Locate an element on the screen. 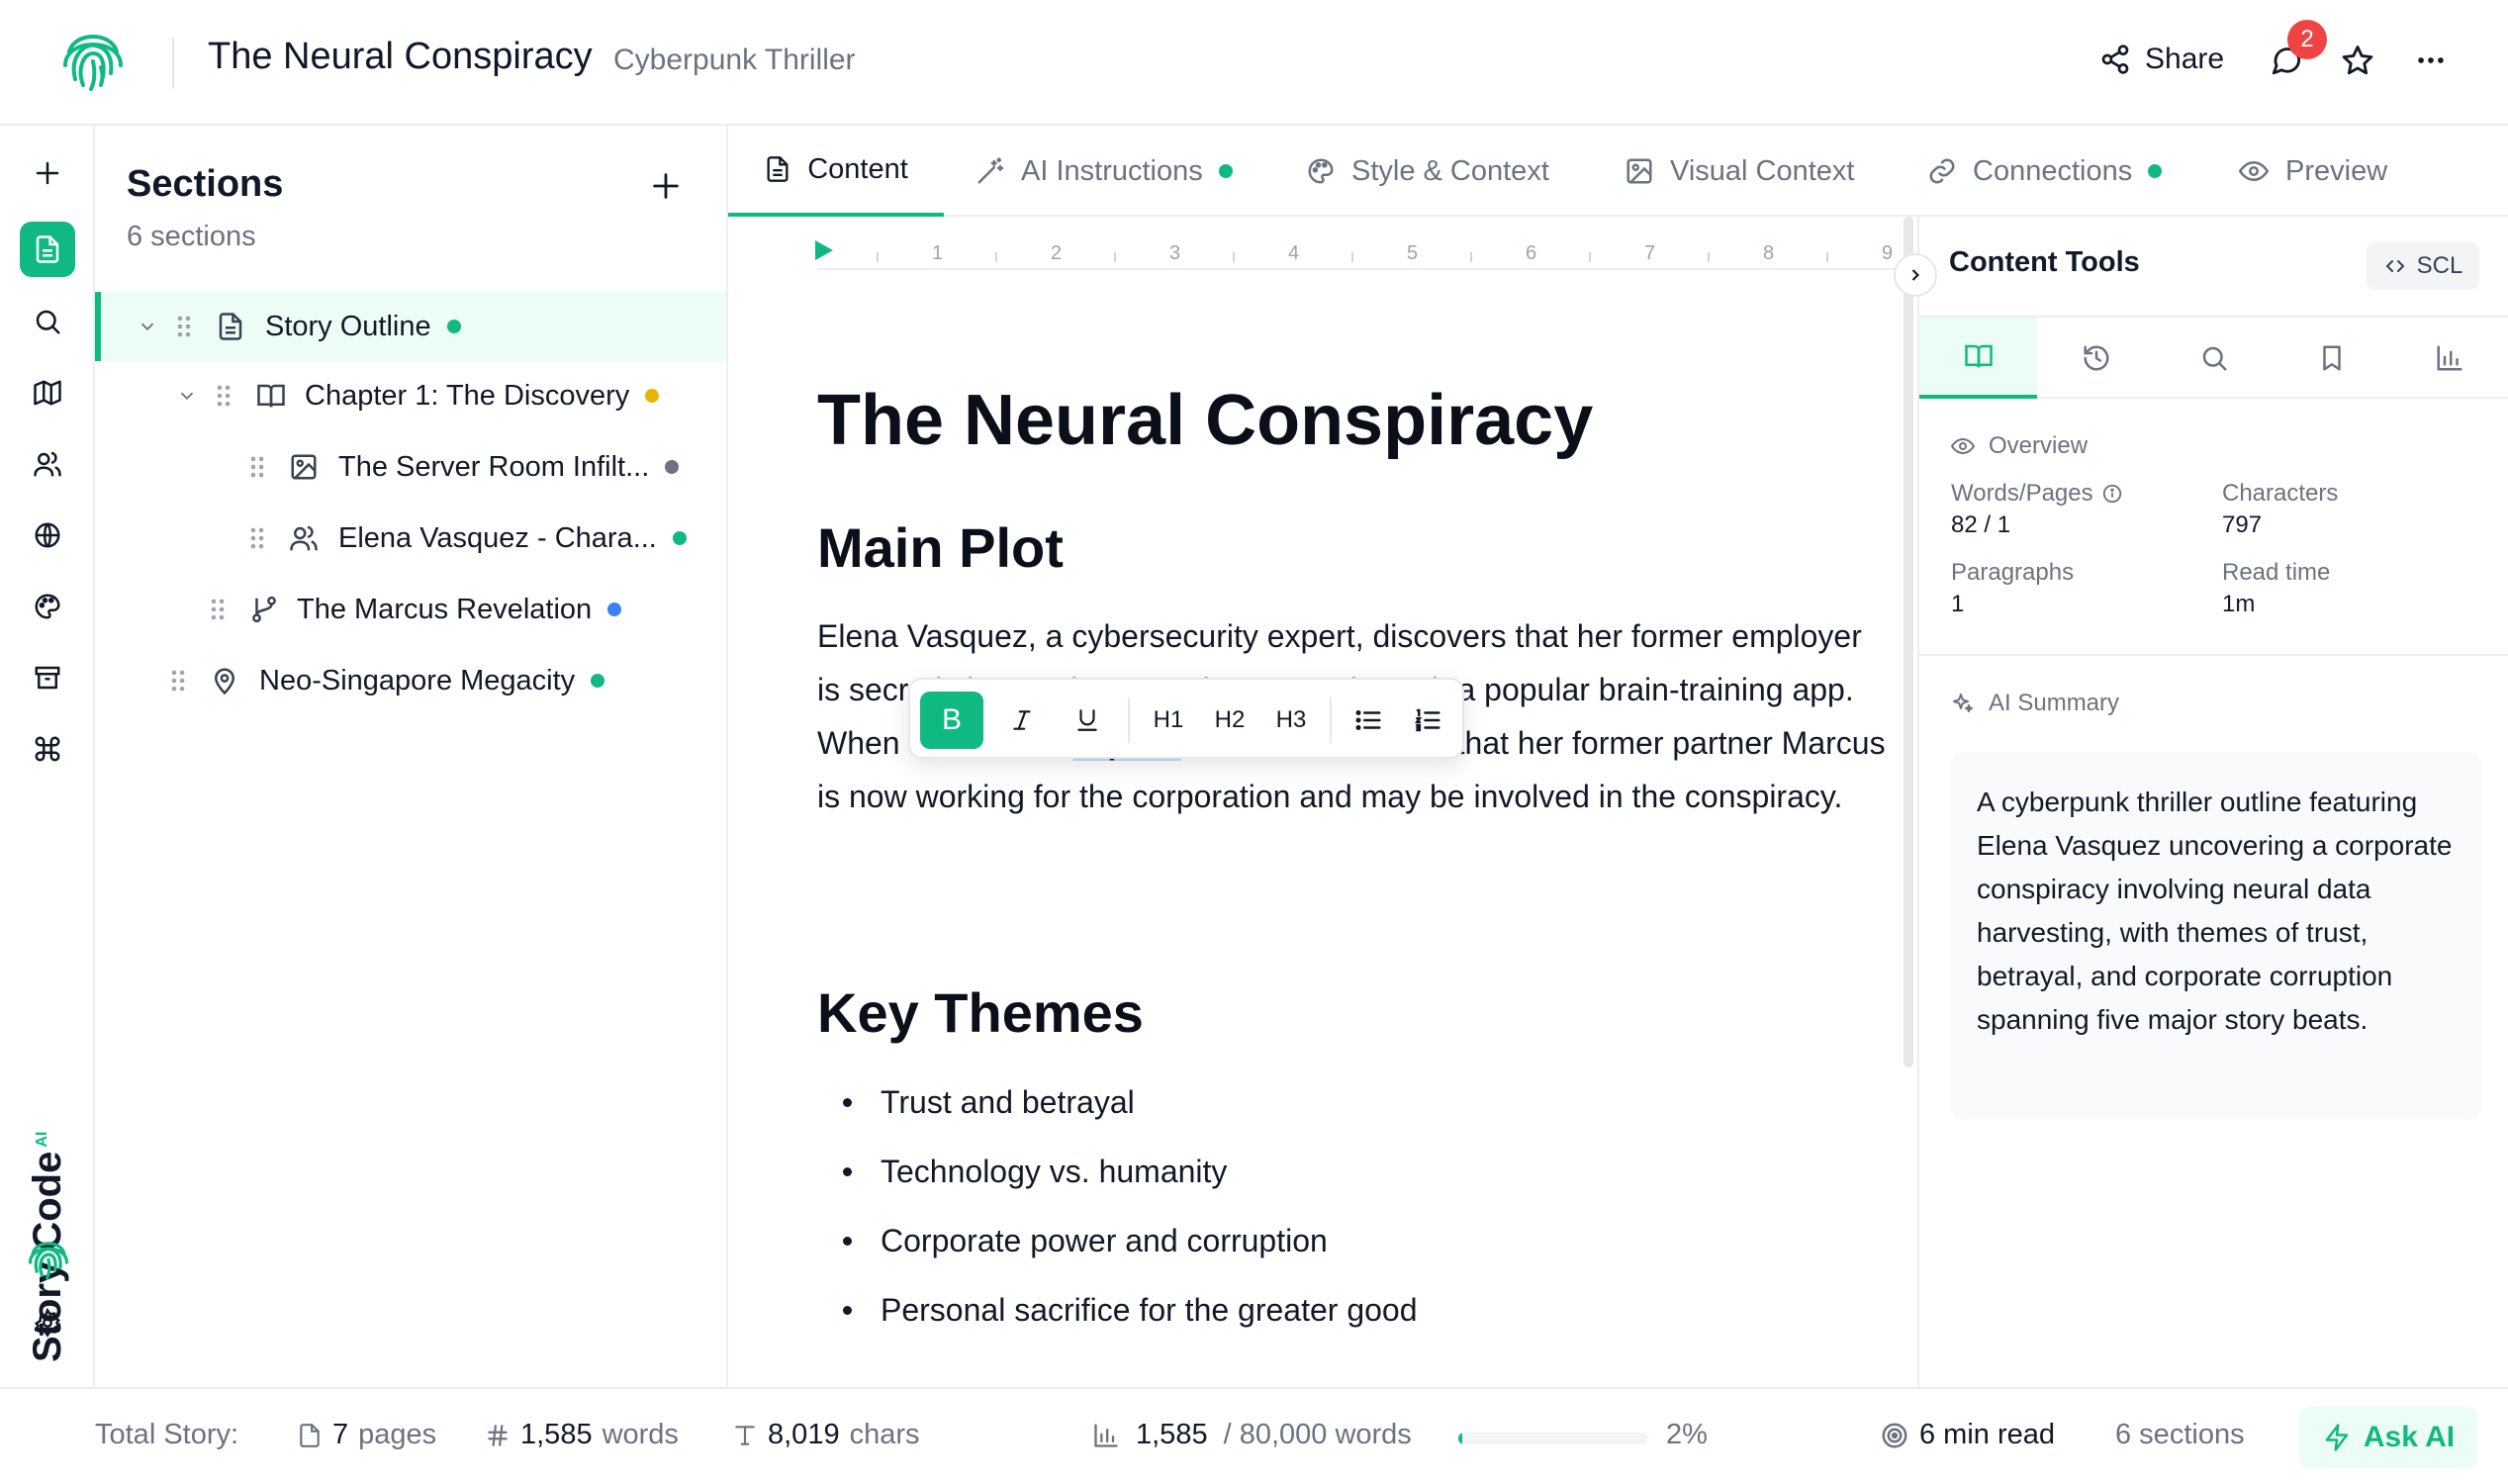 This screenshot has width=2508, height=1484. map-pin-icon is located at coordinates (224, 681).